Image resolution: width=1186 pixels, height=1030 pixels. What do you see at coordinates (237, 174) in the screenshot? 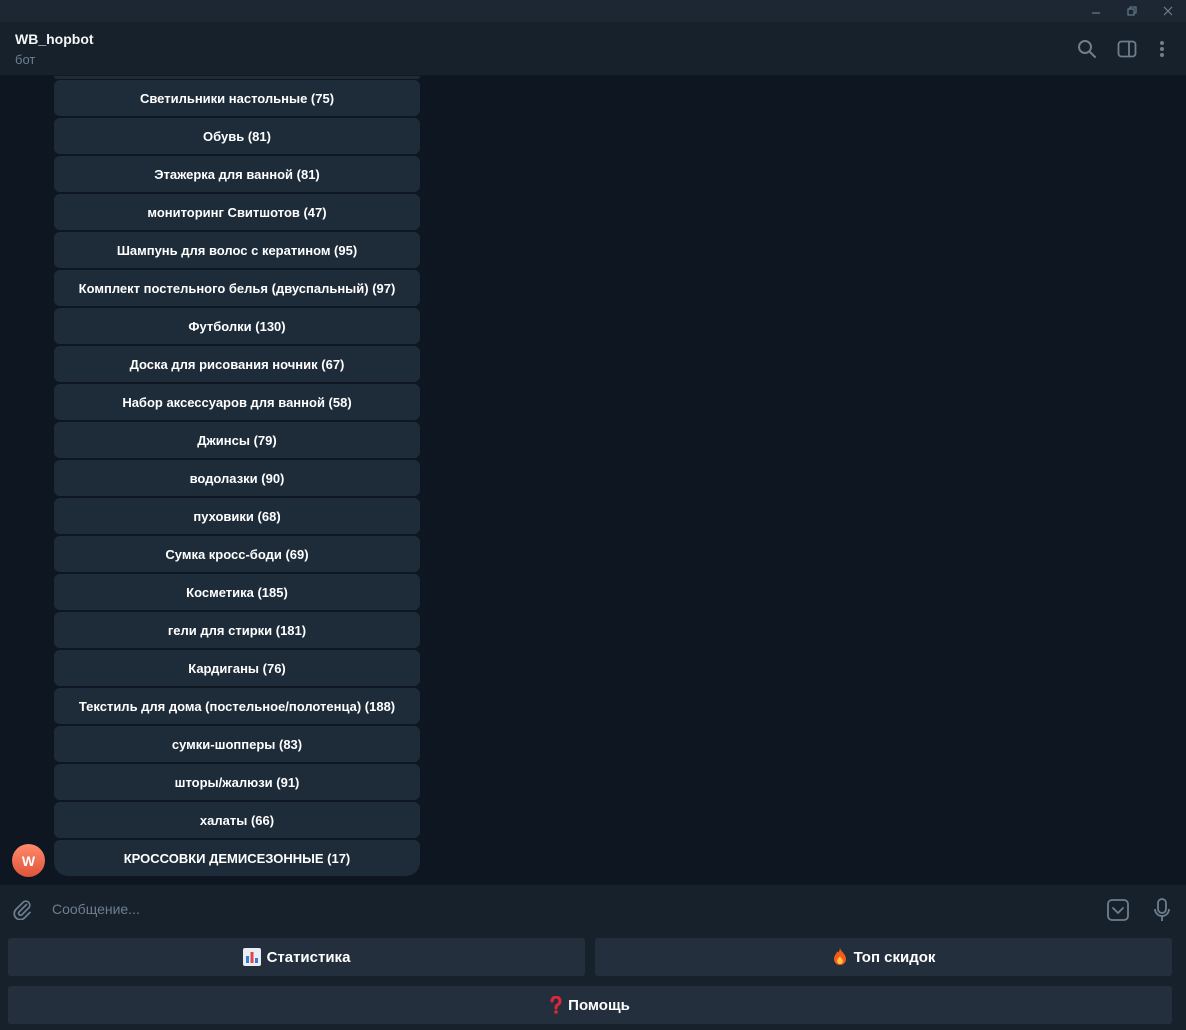
I see `inline-button: Этажерка для ванной (81)` at bounding box center [237, 174].